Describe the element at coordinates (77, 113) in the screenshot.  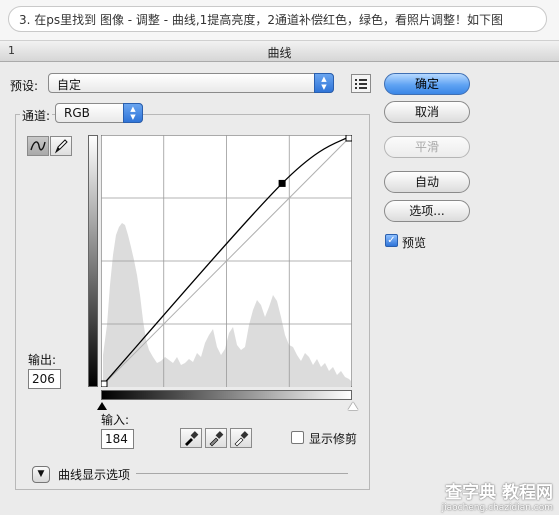
I see `channel-value: RGB` at that location.